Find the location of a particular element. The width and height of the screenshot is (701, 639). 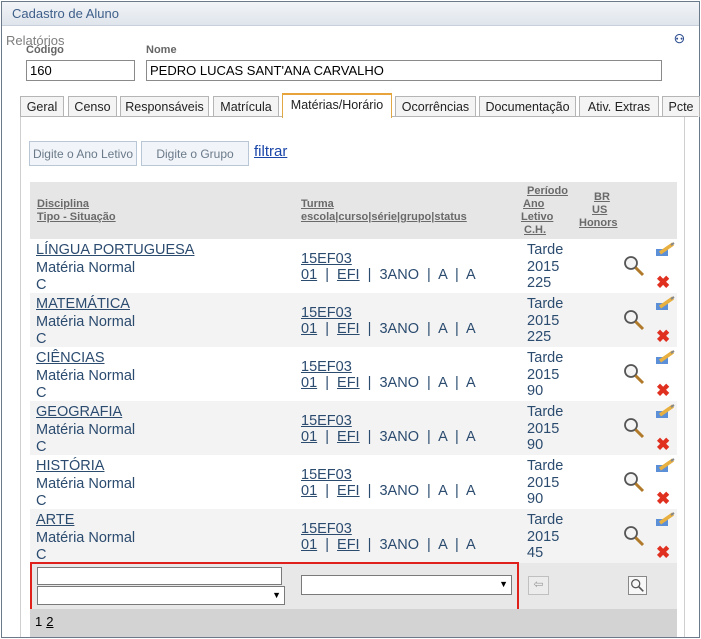

codigo-field is located at coordinates (80, 70).